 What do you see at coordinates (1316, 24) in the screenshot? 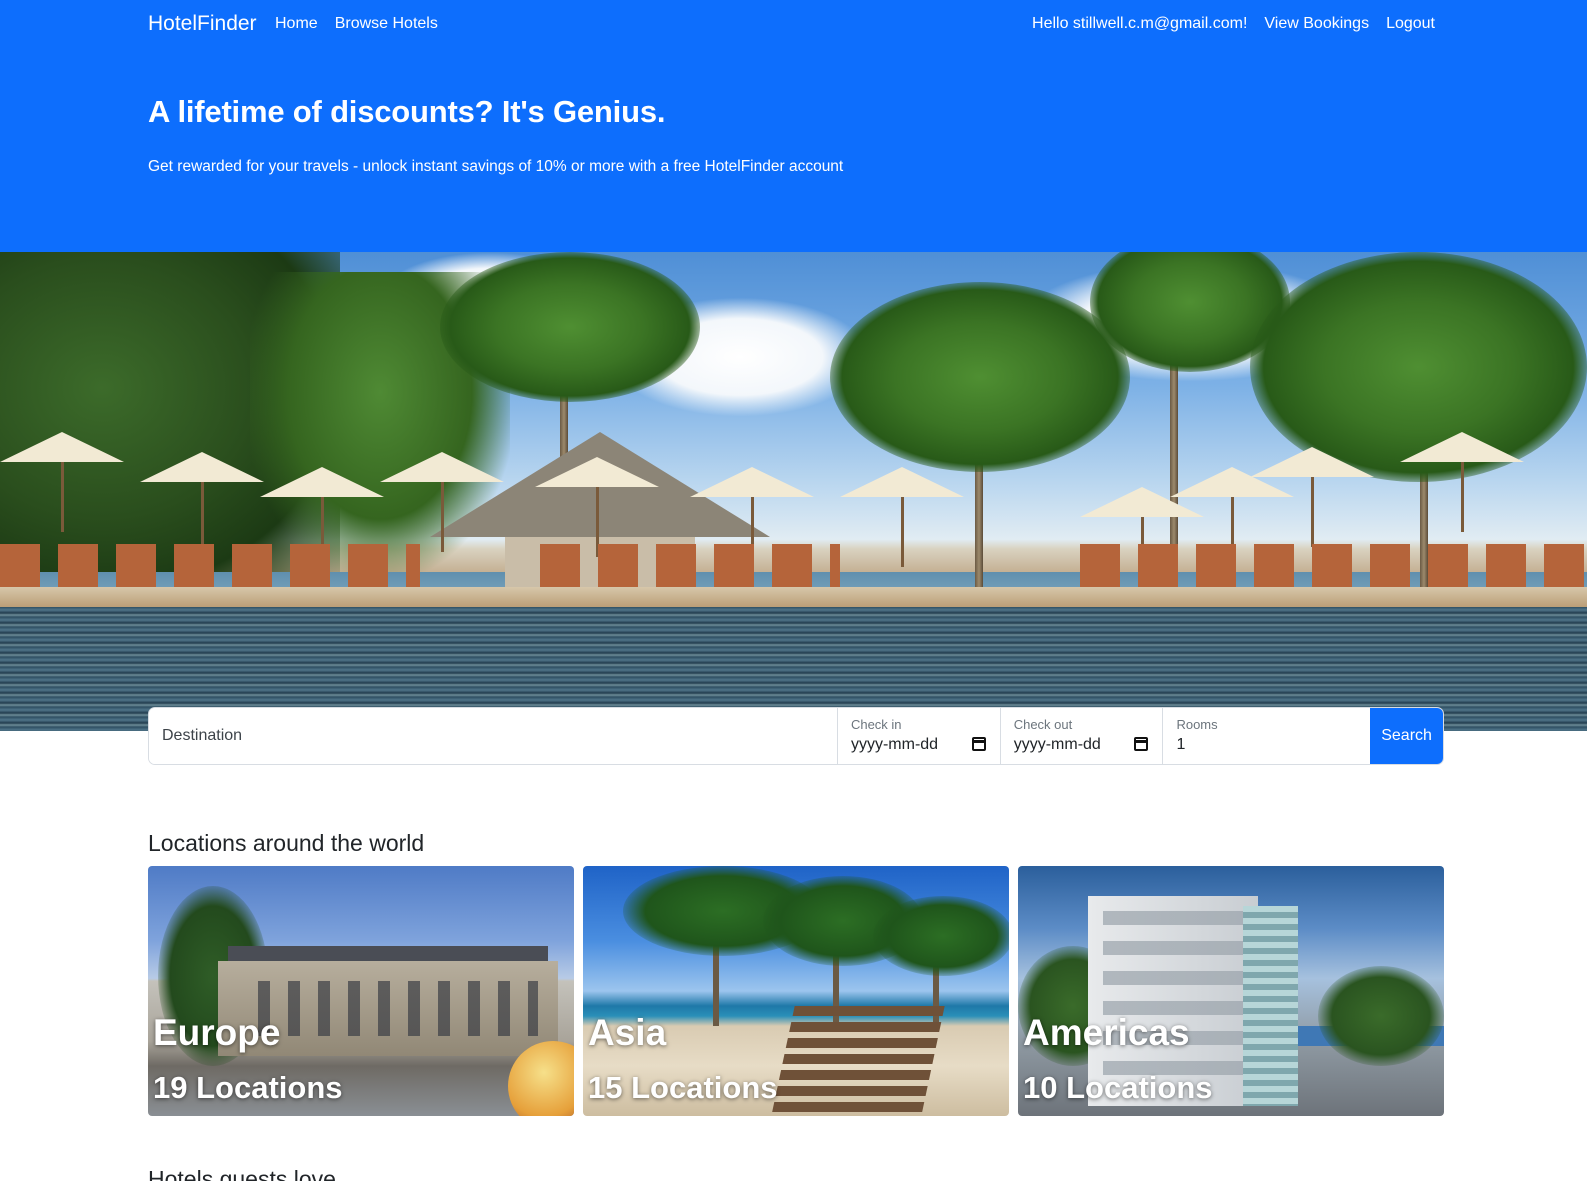
I see `view-bookings-link: View Bookings` at bounding box center [1316, 24].